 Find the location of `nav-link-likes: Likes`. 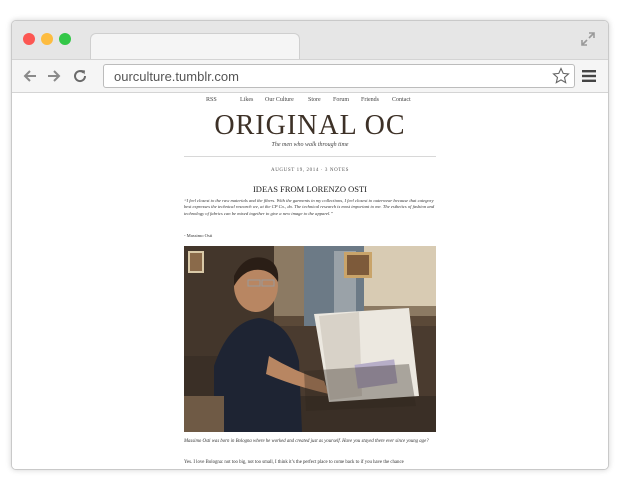

nav-link-likes: Likes is located at coordinates (246, 100).